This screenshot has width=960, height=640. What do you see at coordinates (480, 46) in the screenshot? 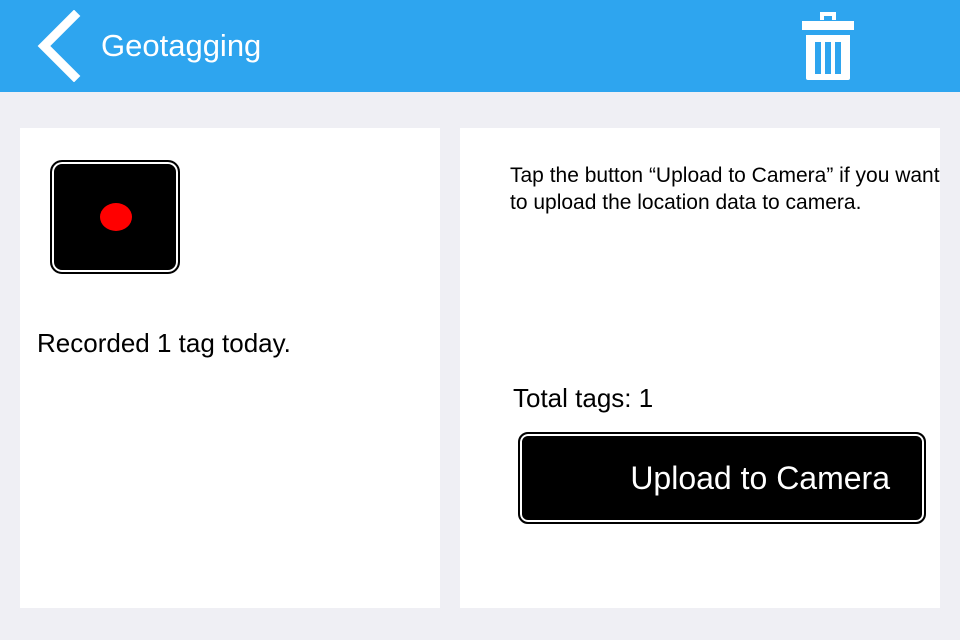
I see `app-header: Geotagging` at bounding box center [480, 46].